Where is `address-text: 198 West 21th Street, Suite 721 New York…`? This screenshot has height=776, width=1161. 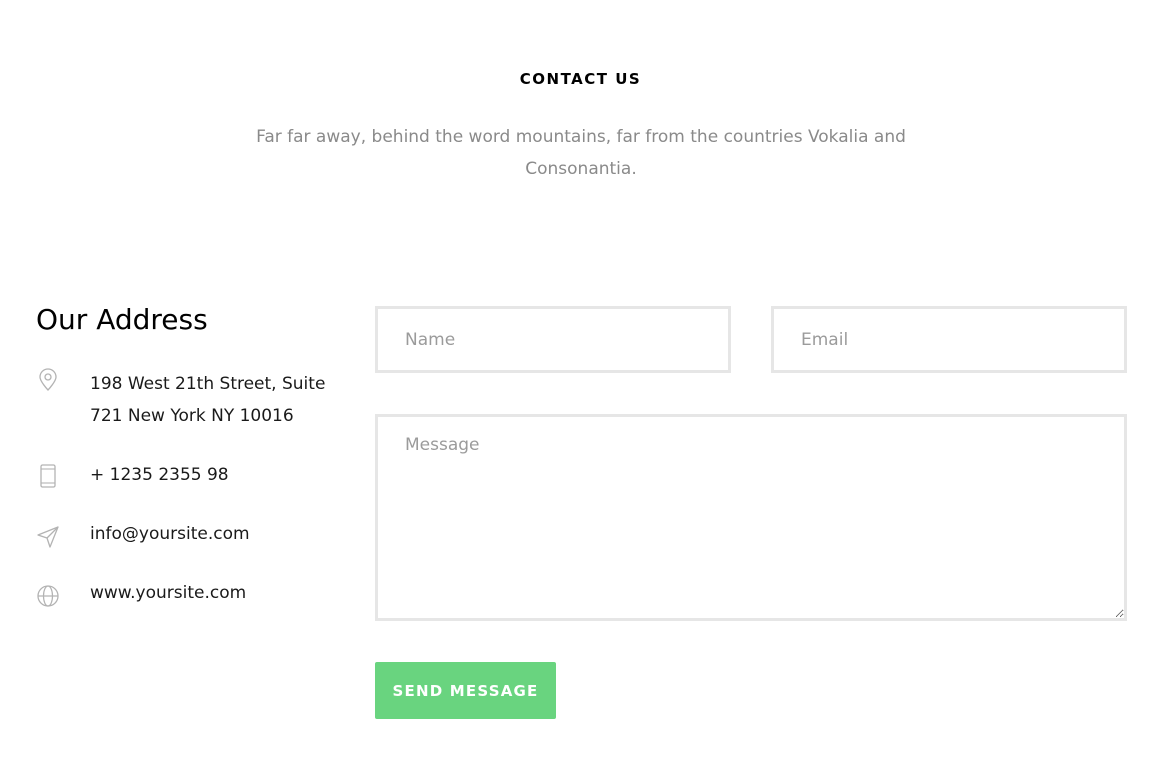 address-text: 198 West 21th Street, Suite 721 New York… is located at coordinates (208, 400).